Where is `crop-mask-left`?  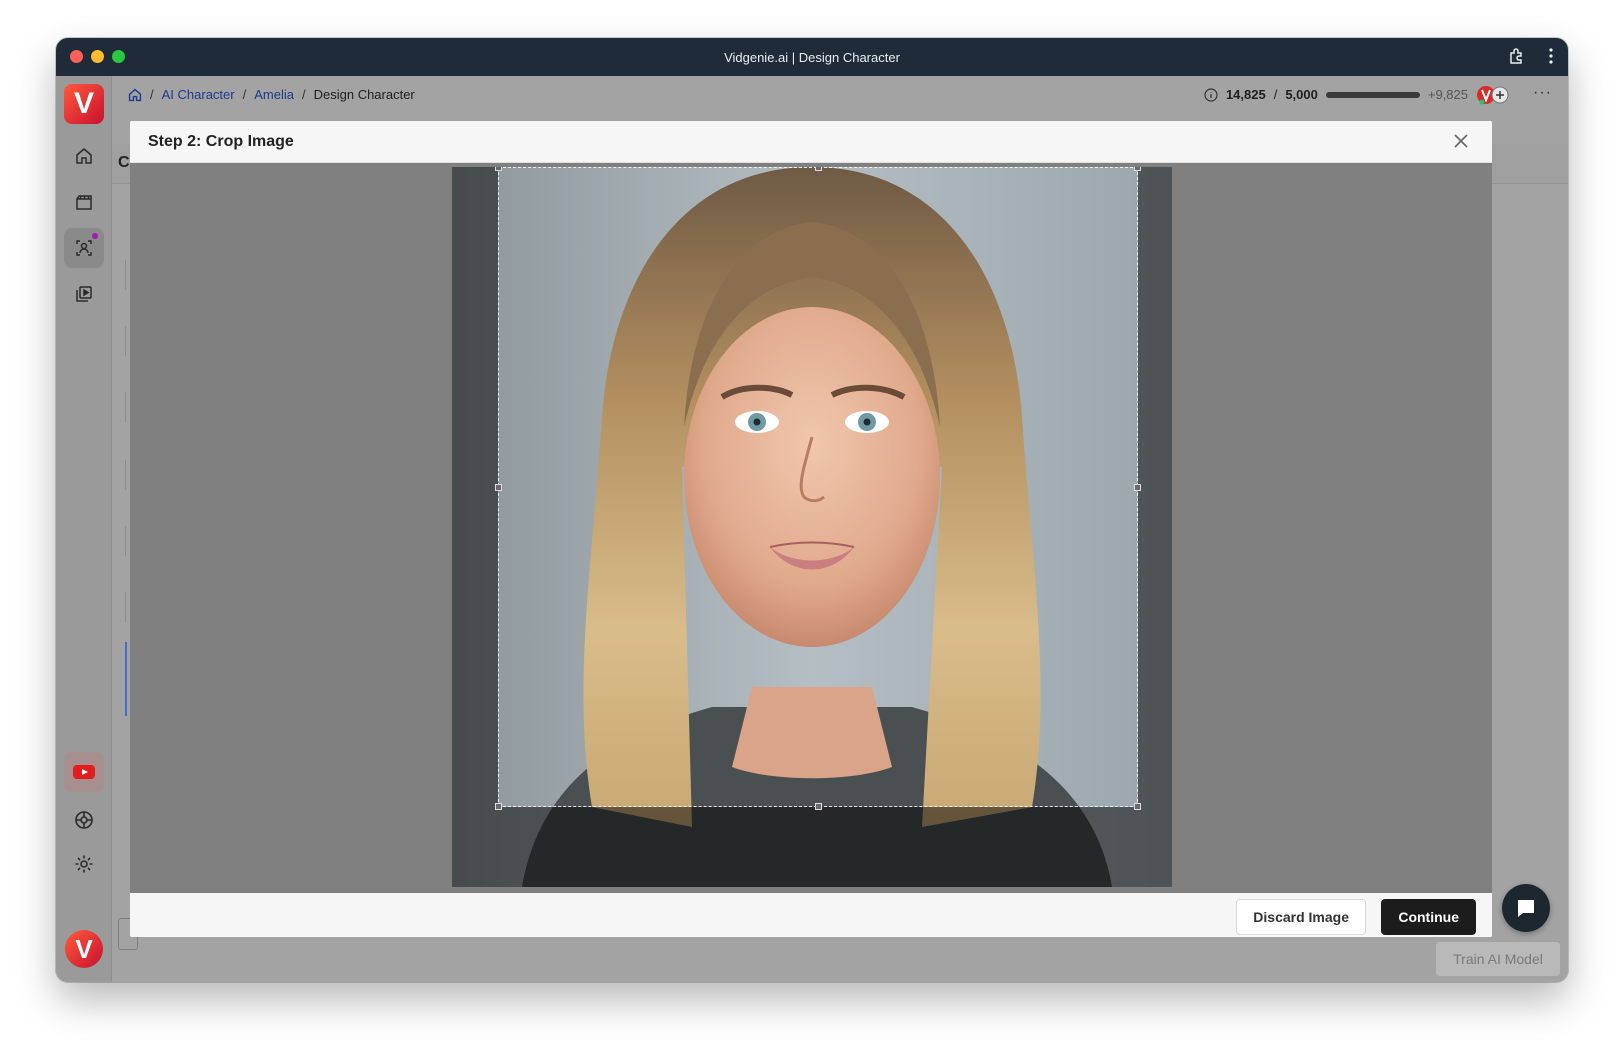
crop-mask-left is located at coordinates (475, 527).